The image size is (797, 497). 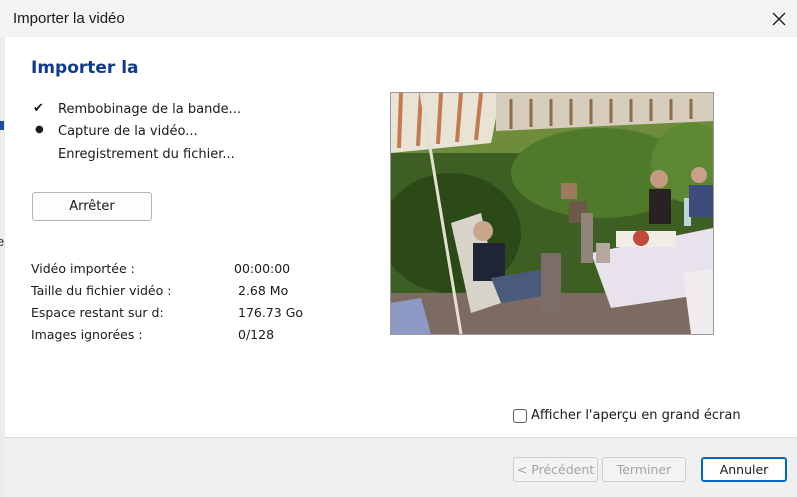 What do you see at coordinates (520, 415) in the screenshot?
I see `fullscreen-preview-checkbox` at bounding box center [520, 415].